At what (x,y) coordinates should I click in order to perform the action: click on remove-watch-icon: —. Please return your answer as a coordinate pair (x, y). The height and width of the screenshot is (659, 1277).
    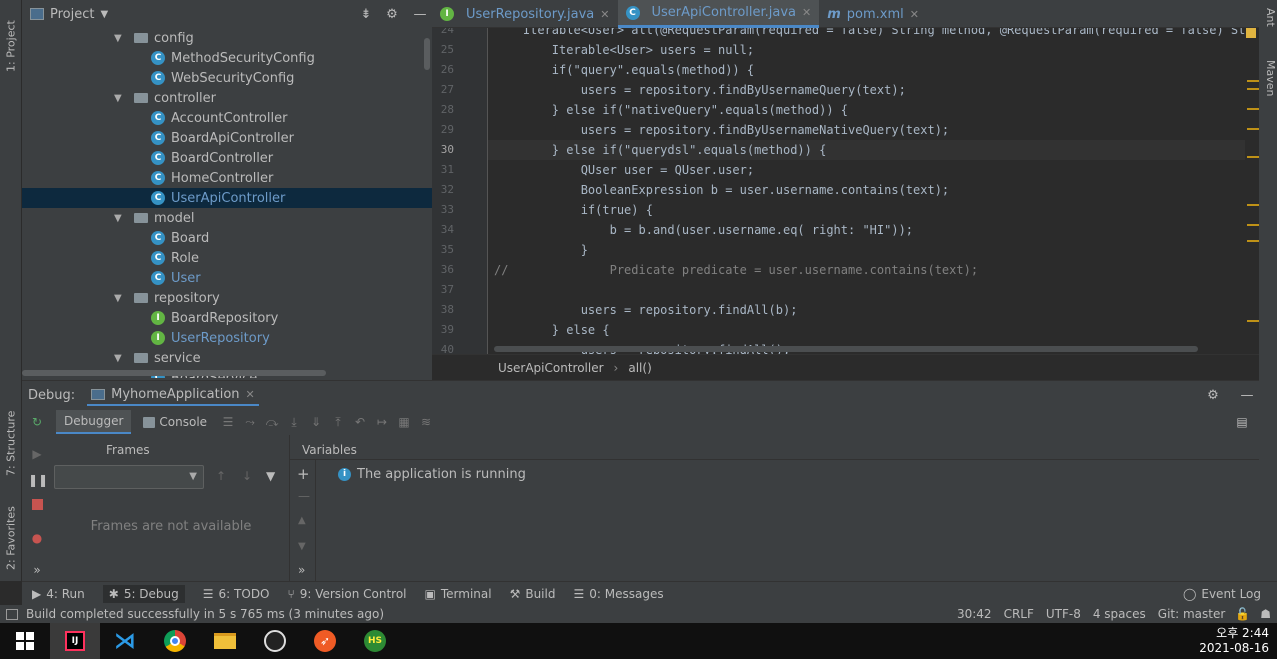
    Looking at the image, I should click on (304, 496).